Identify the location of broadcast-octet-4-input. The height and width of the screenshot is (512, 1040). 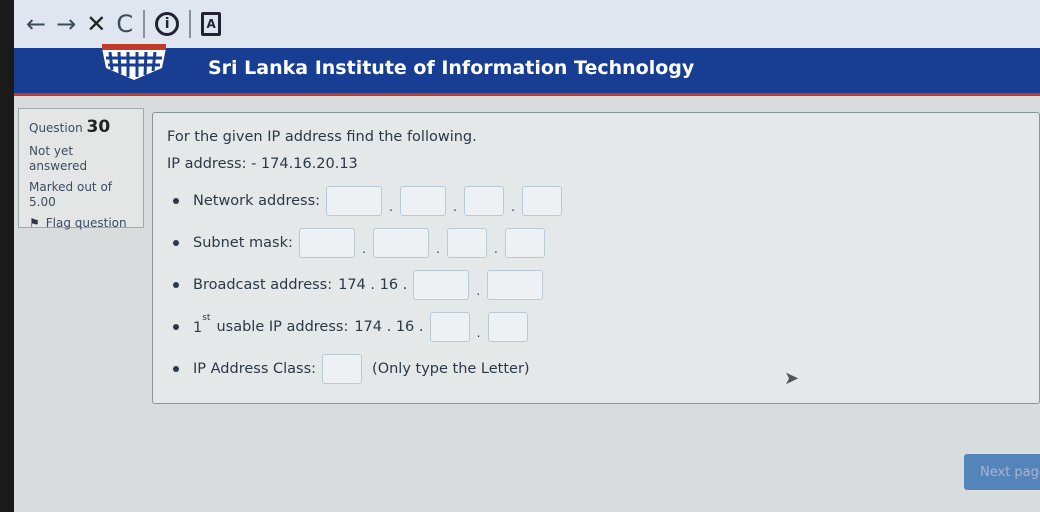
(515, 285).